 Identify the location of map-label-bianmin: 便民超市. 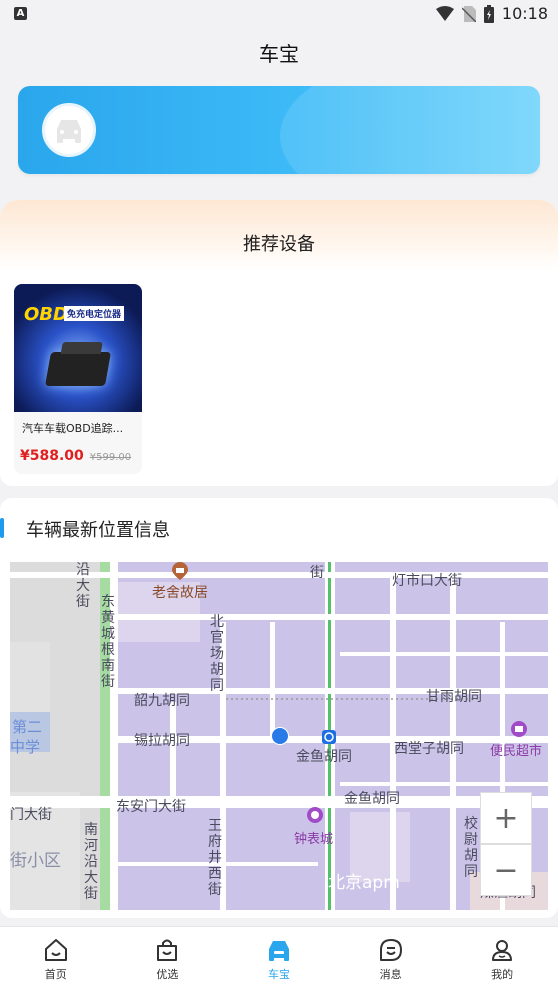
(516, 751).